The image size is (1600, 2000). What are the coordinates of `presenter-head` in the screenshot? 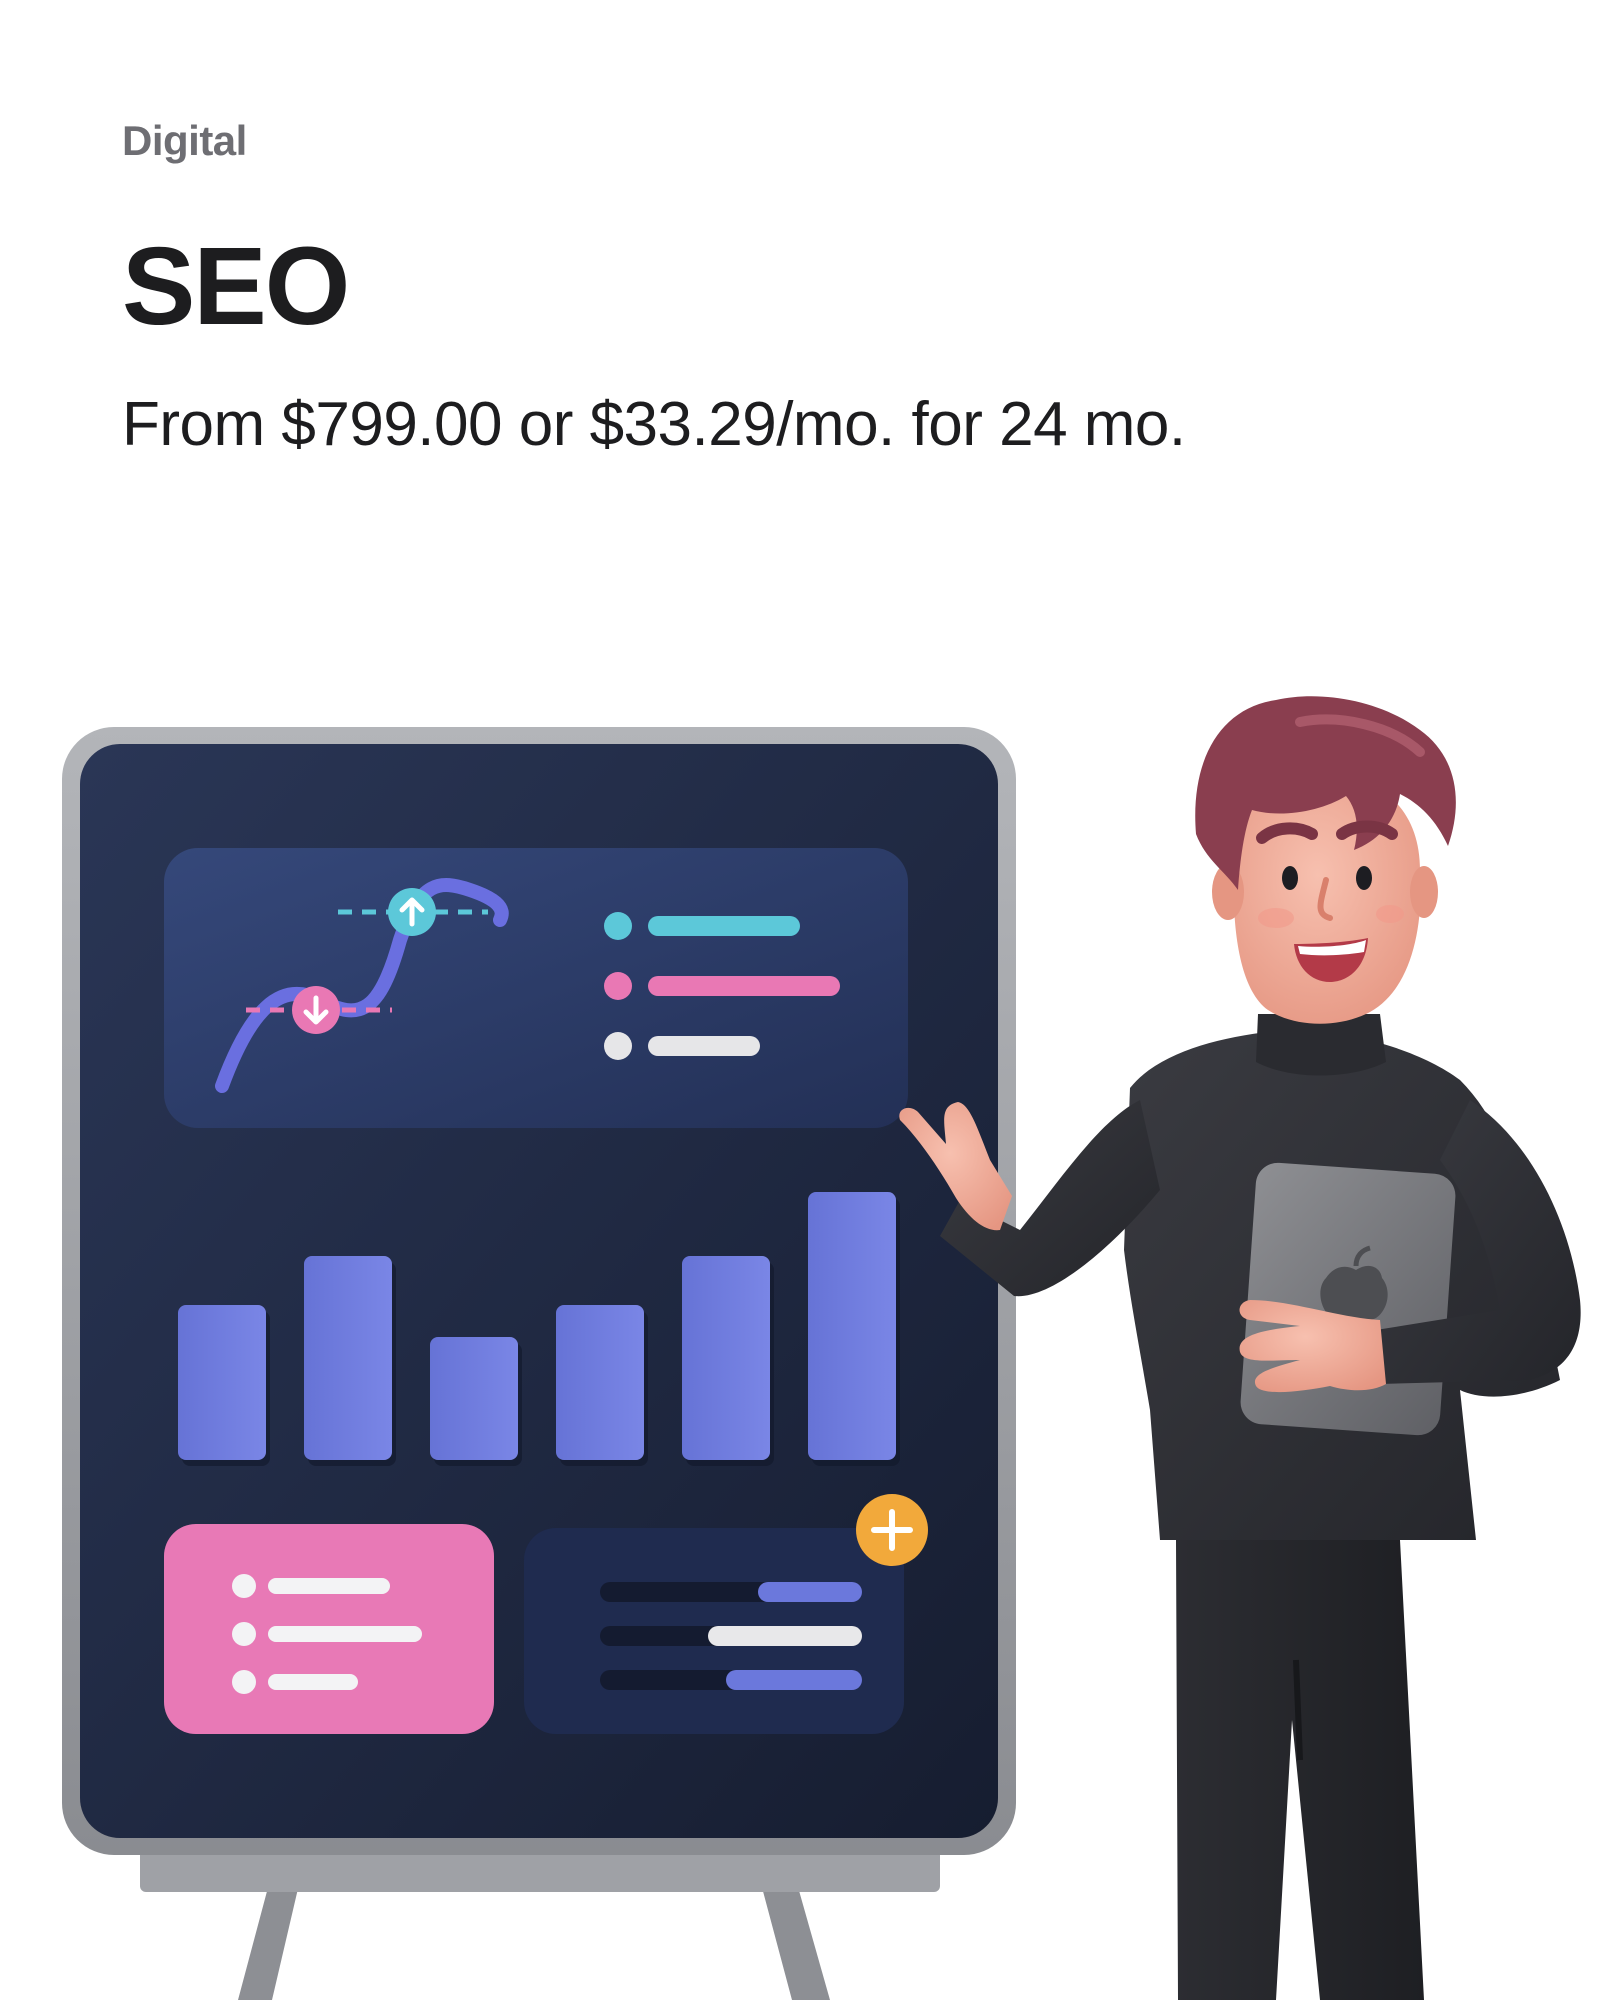 It's located at (1325, 860).